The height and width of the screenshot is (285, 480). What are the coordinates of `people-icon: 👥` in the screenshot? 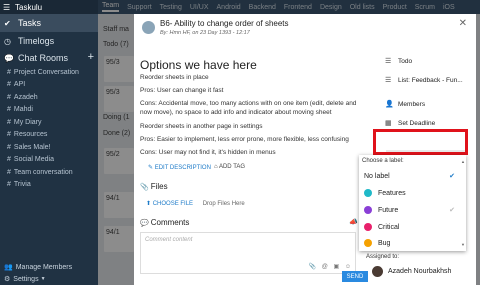 It's located at (8, 267).